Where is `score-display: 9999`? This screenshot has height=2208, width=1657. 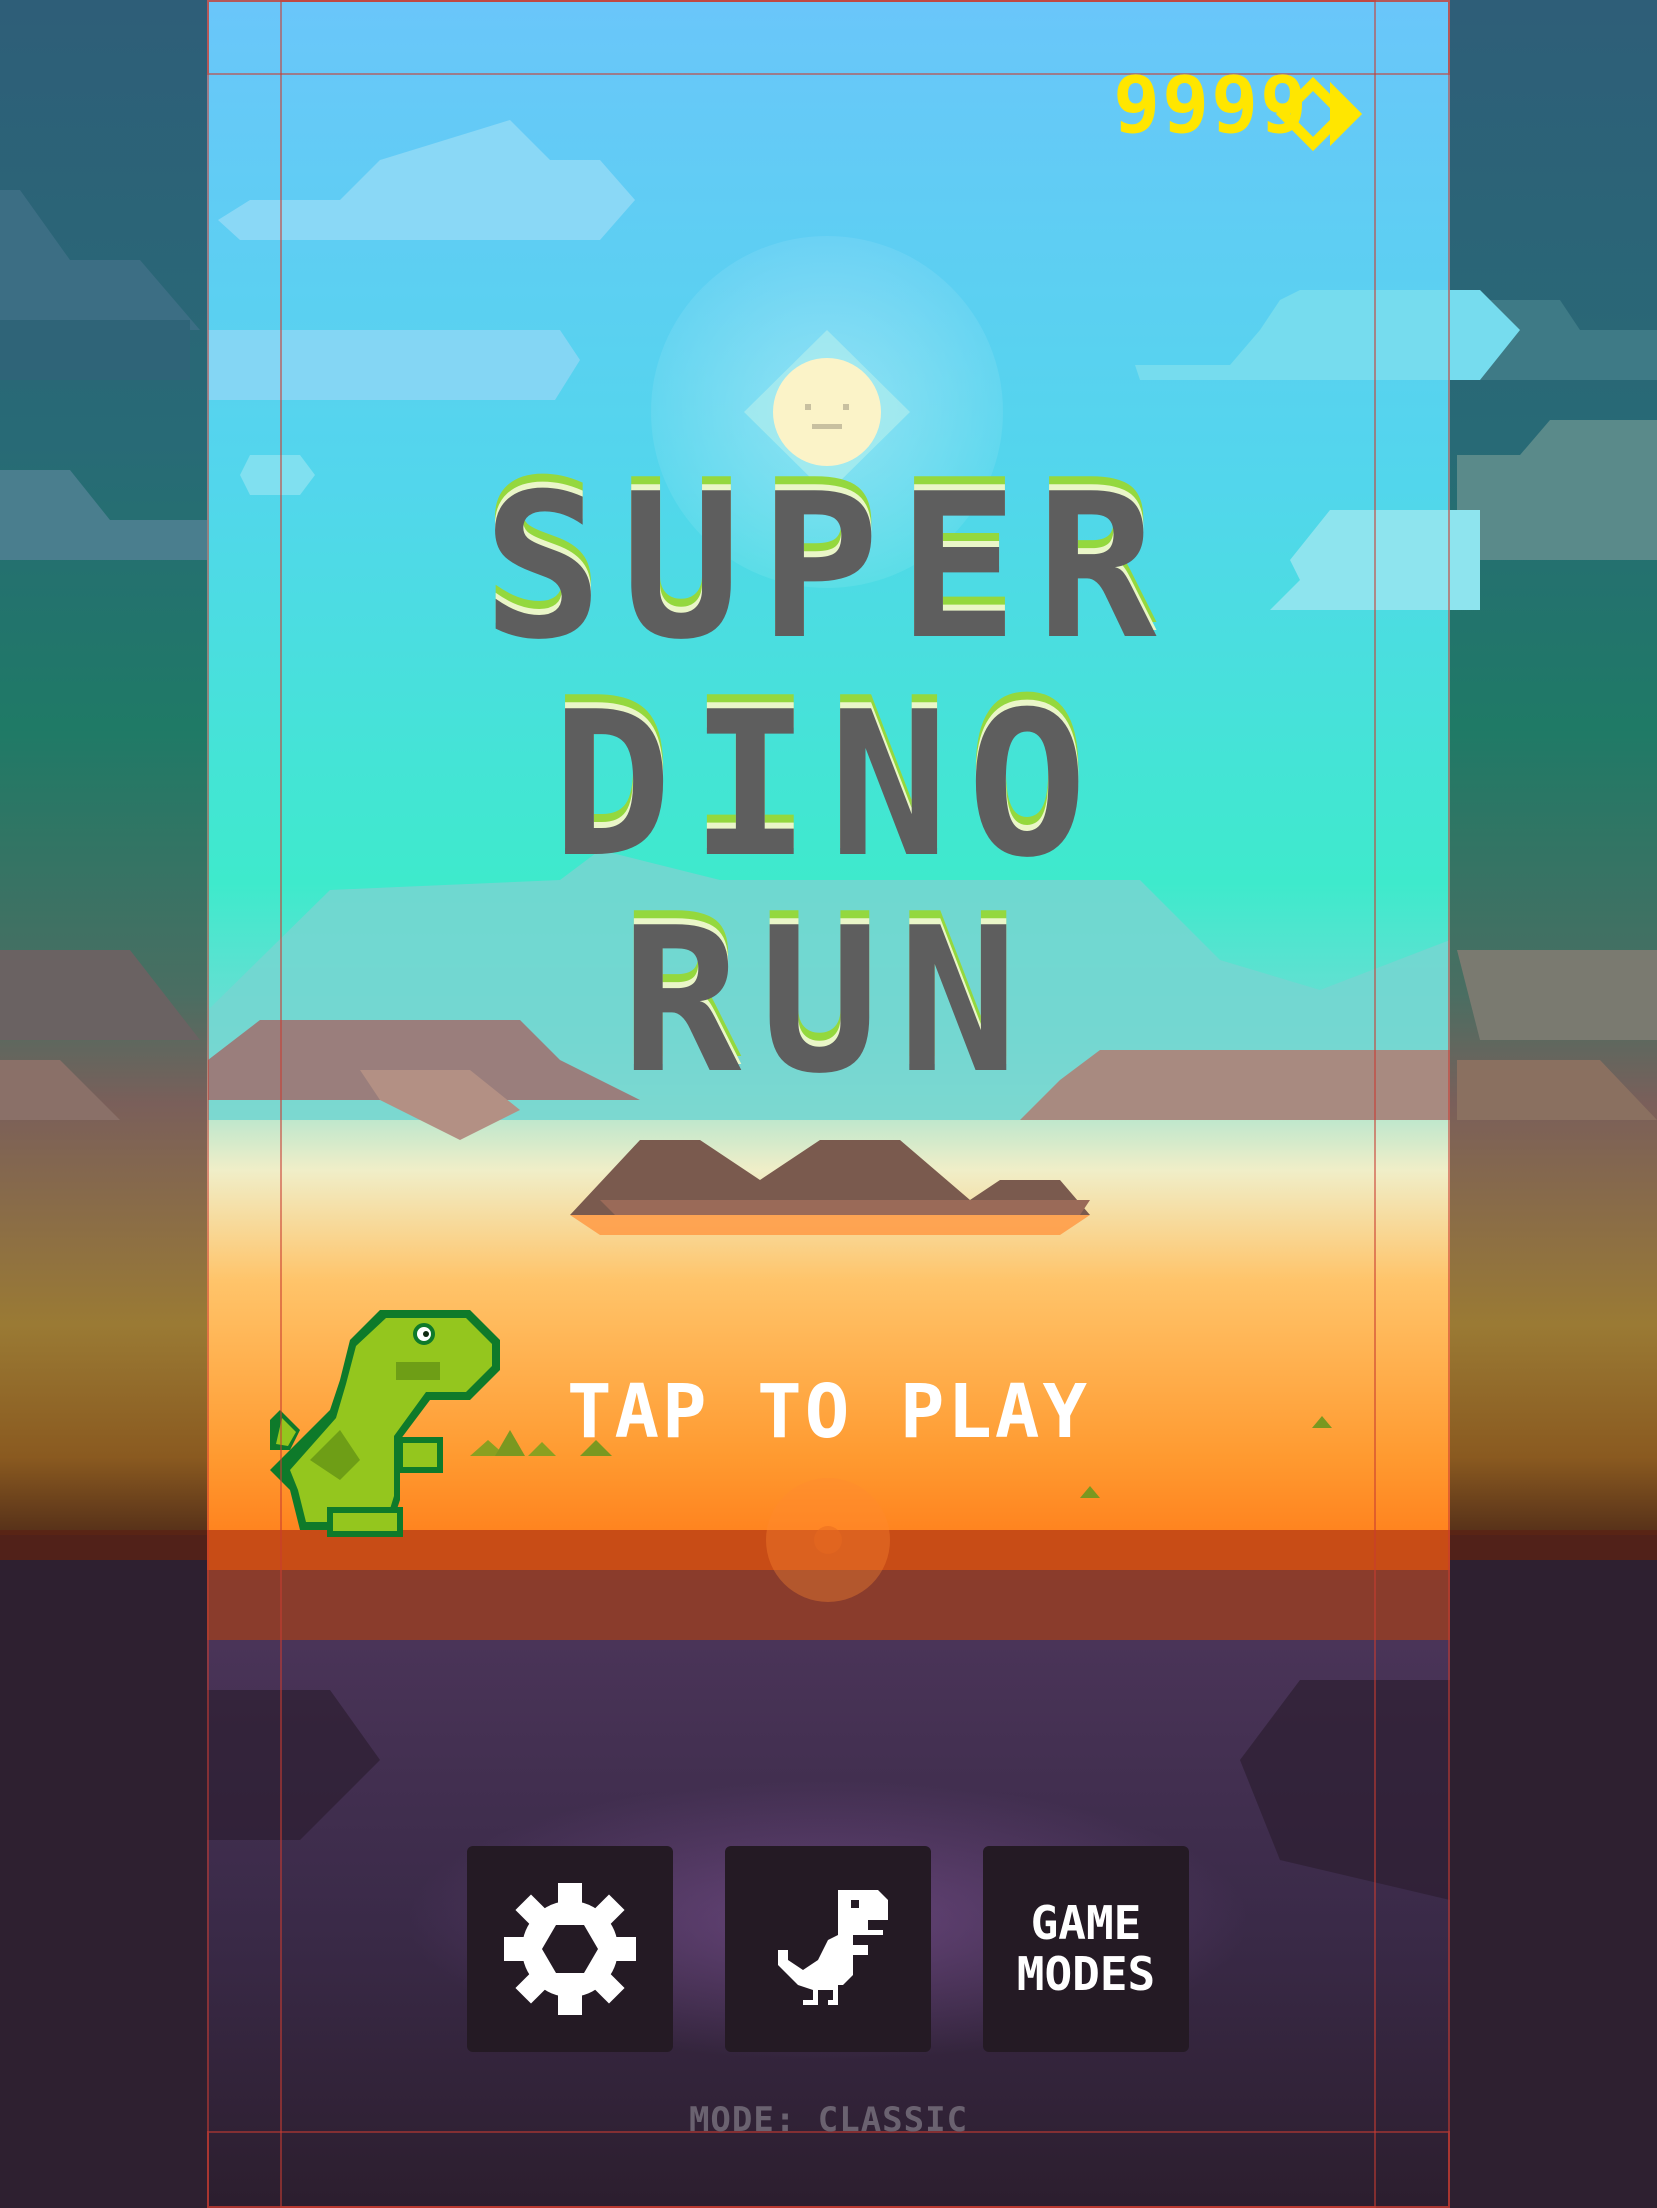 score-display: 9999 is located at coordinates (1211, 106).